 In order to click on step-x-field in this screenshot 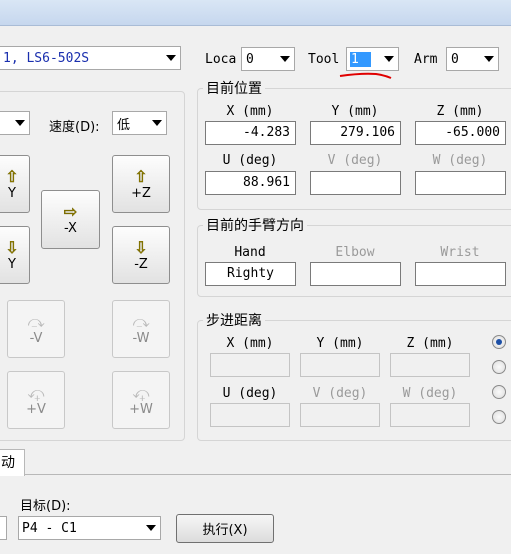, I will do `click(250, 365)`.